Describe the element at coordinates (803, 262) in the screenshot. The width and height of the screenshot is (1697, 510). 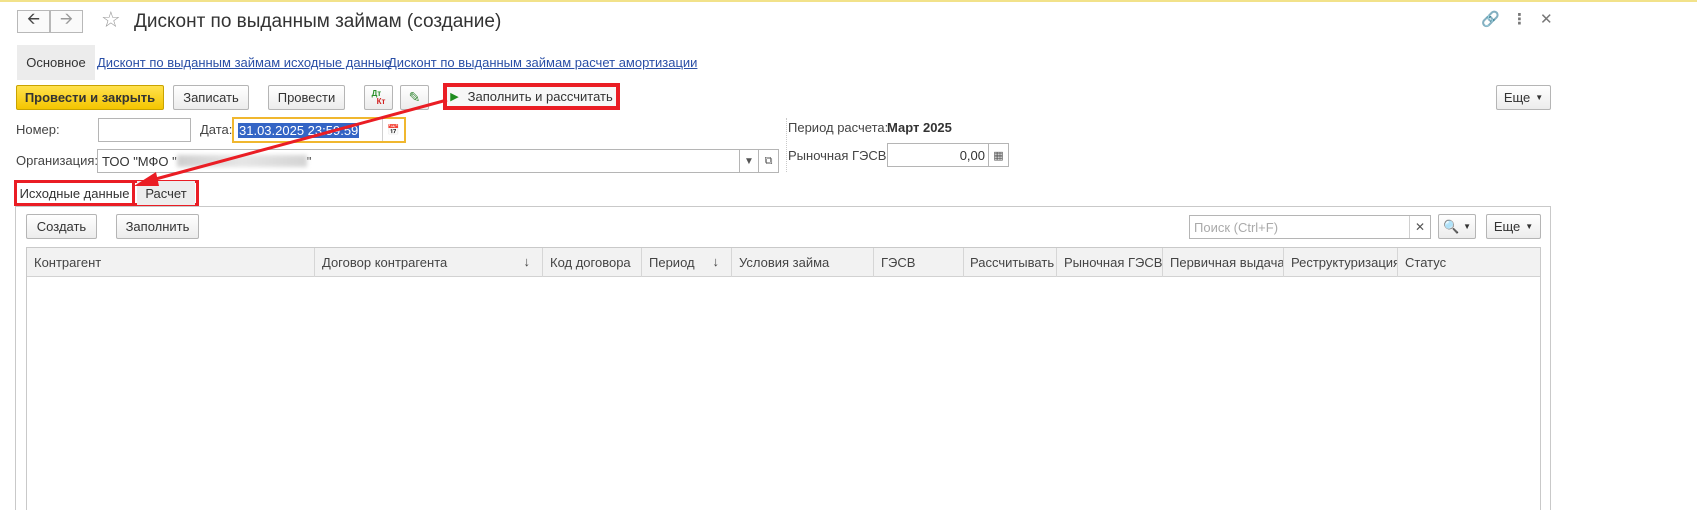
I see `column-loan-terms: Условия займа` at that location.